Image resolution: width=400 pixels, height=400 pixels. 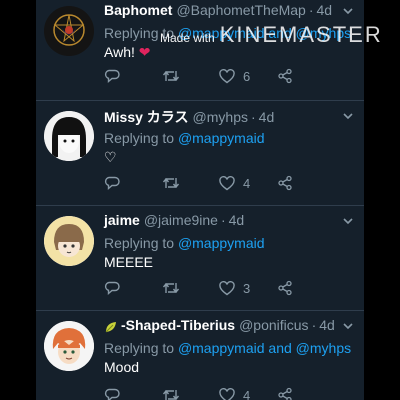 I want to click on like-button: 3, so click(x=248, y=288).